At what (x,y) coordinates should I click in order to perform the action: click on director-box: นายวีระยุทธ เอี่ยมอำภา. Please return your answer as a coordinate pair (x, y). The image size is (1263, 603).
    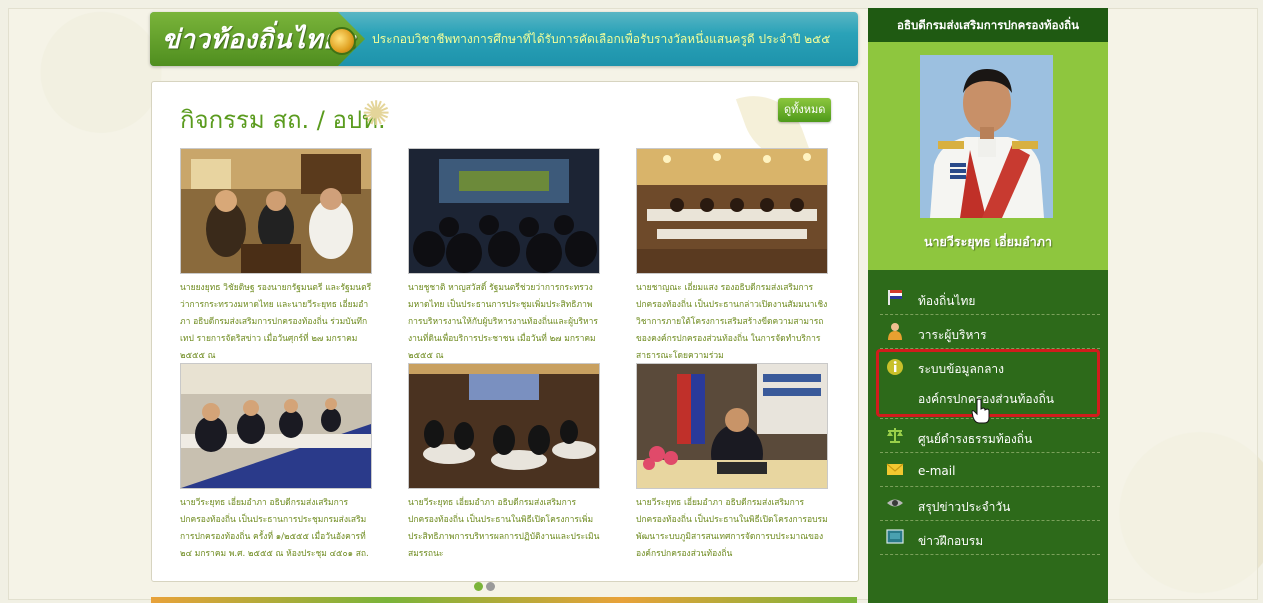
    Looking at the image, I should click on (988, 156).